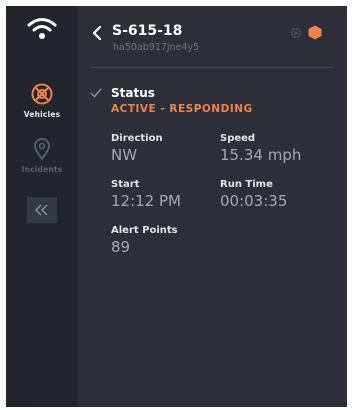 Image resolution: width=356 pixels, height=410 pixels. I want to click on alert-points-label: Alert Points, so click(144, 230).